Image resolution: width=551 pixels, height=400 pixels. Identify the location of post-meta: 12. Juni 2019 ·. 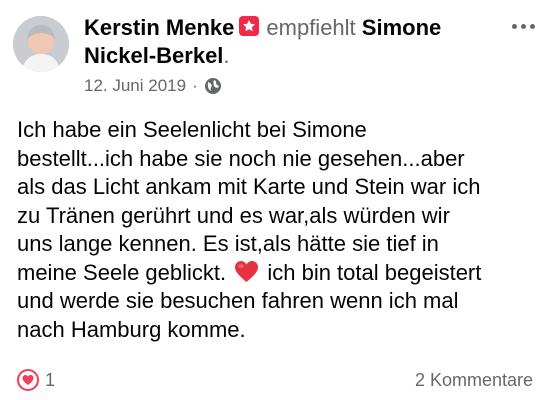
(153, 86).